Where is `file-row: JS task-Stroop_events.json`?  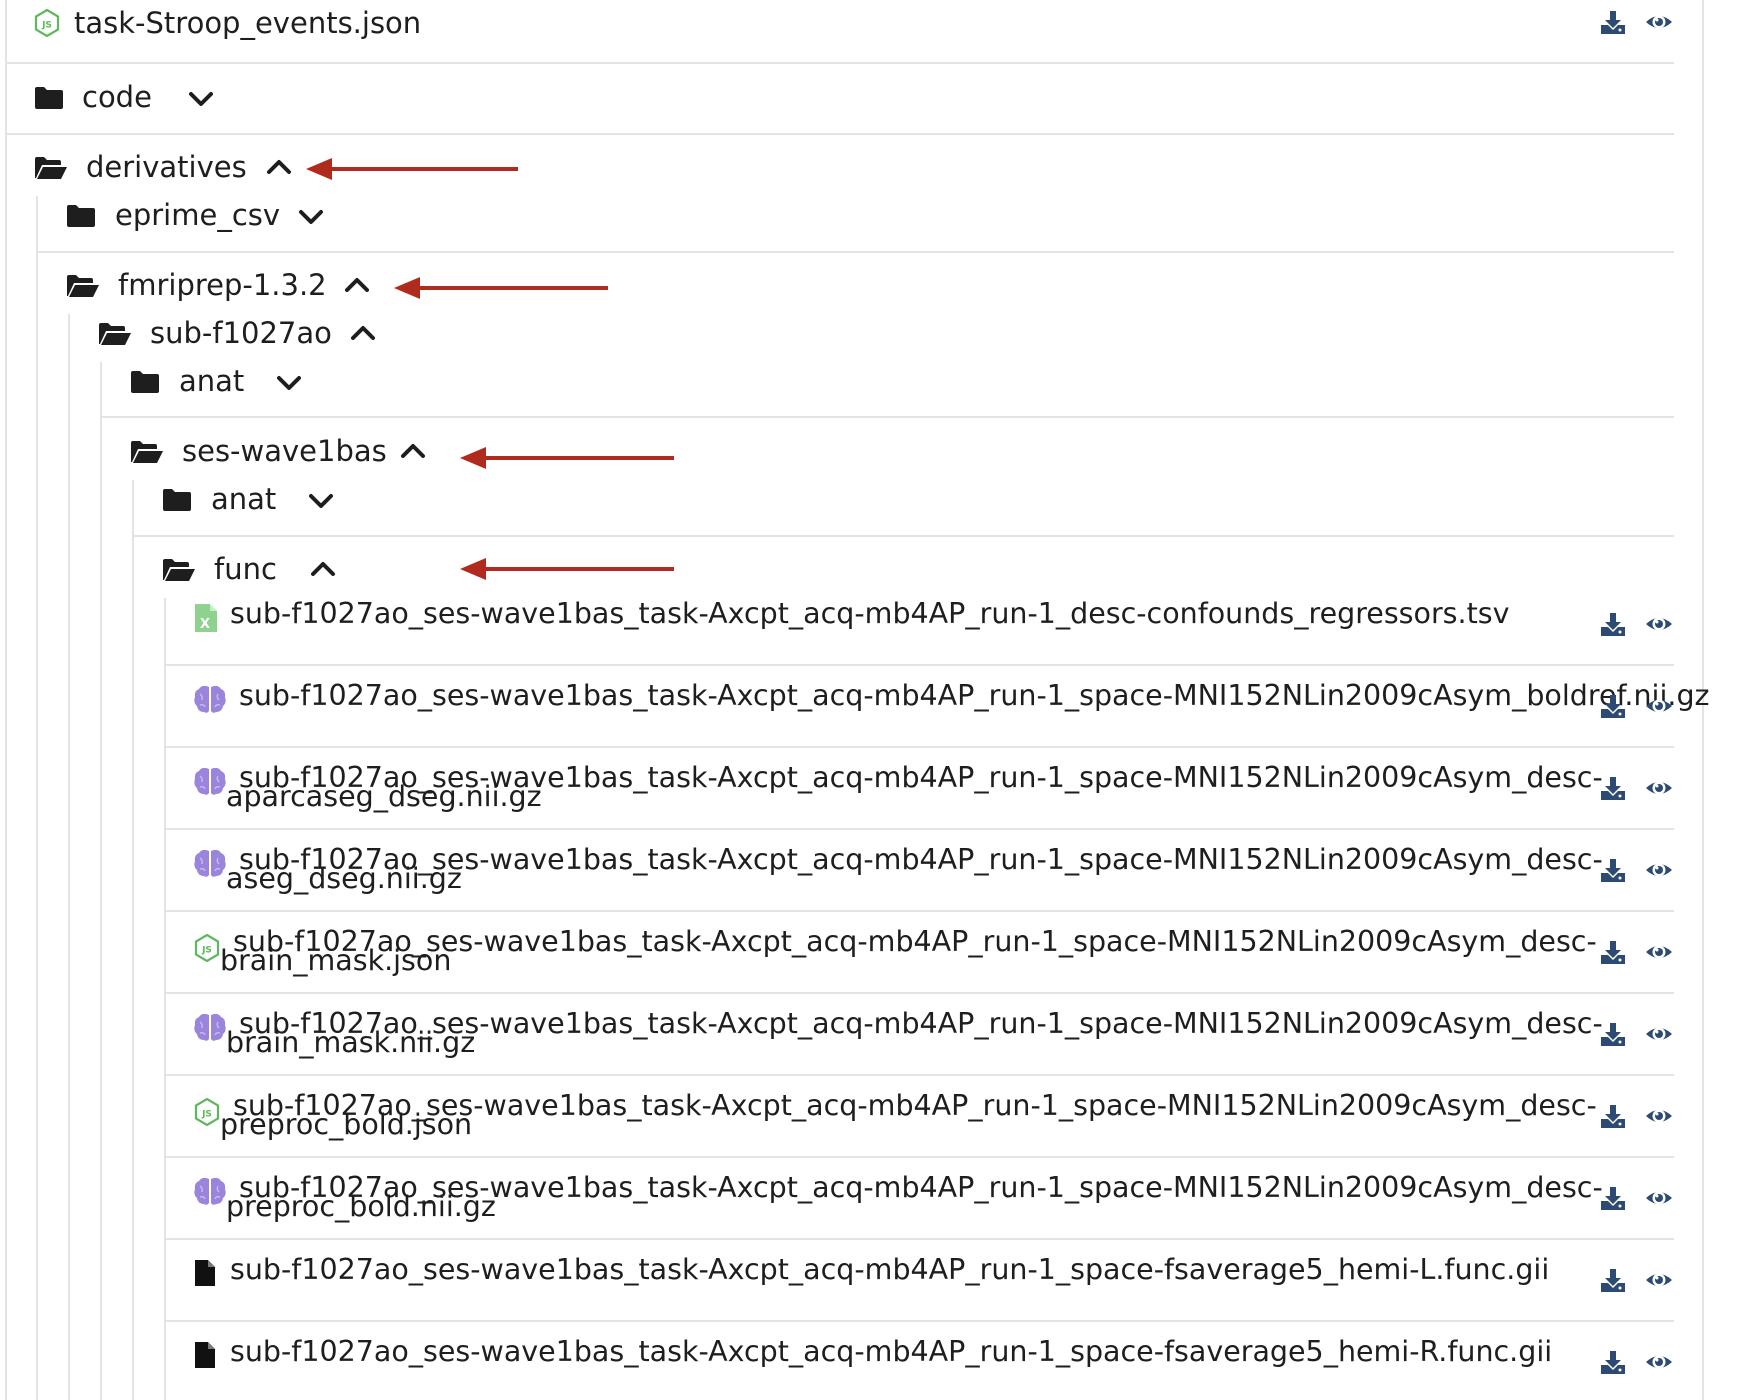 file-row: JS task-Stroop_events.json is located at coordinates (855, 23).